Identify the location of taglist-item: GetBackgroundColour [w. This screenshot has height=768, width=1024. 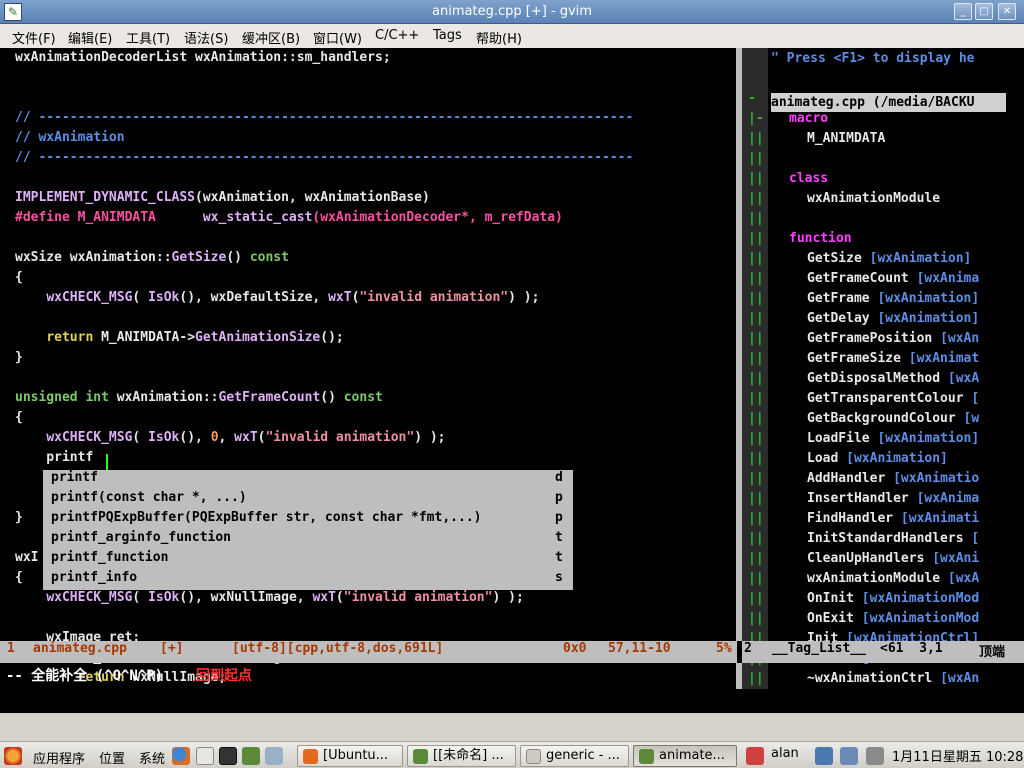
(893, 421).